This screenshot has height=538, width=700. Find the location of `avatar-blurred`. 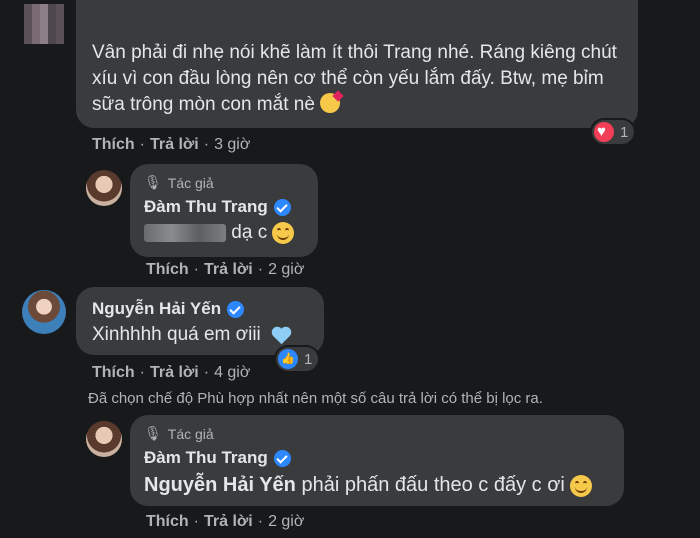

avatar-blurred is located at coordinates (44, 24).